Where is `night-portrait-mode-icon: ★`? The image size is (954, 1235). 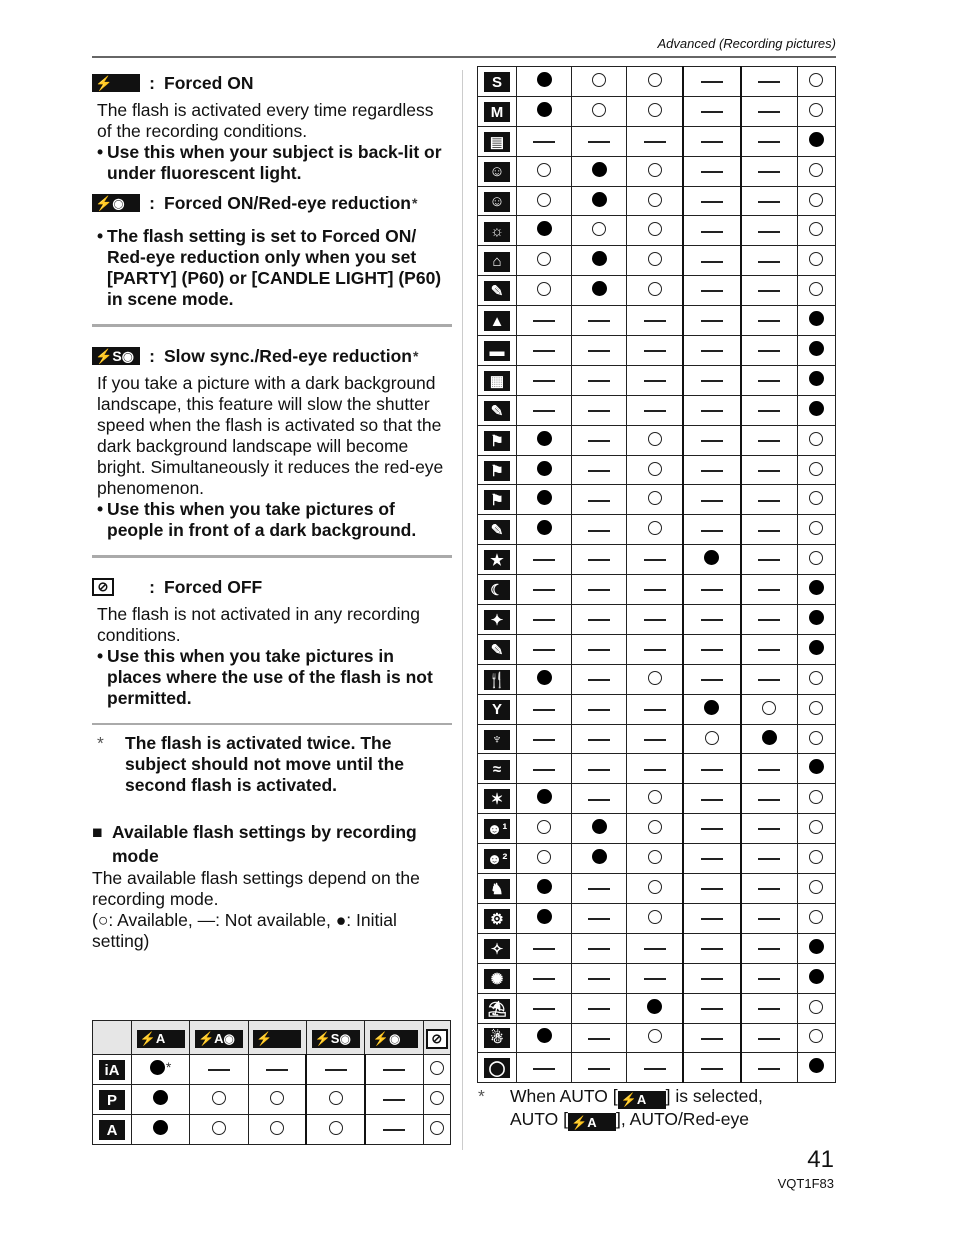 night-portrait-mode-icon: ★ is located at coordinates (497, 560).